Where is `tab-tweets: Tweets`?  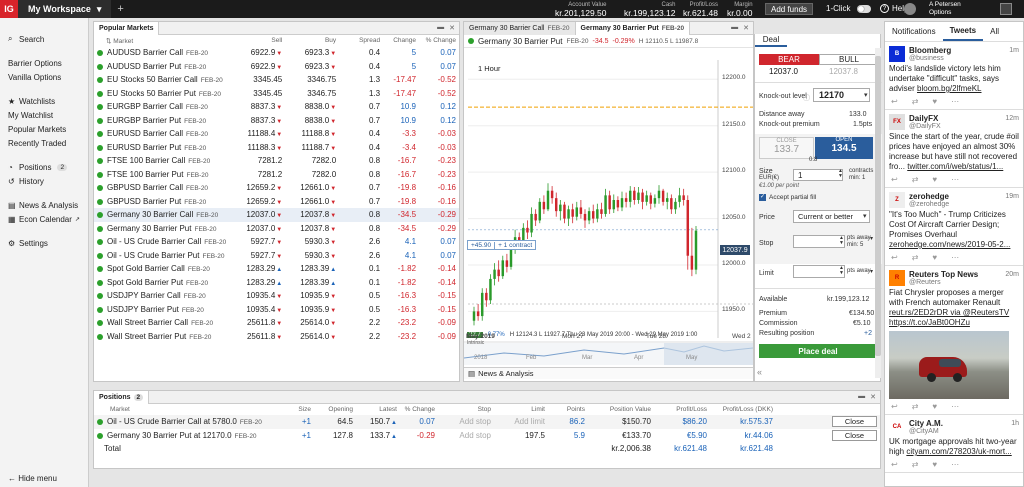 tab-tweets: Tweets is located at coordinates (963, 31).